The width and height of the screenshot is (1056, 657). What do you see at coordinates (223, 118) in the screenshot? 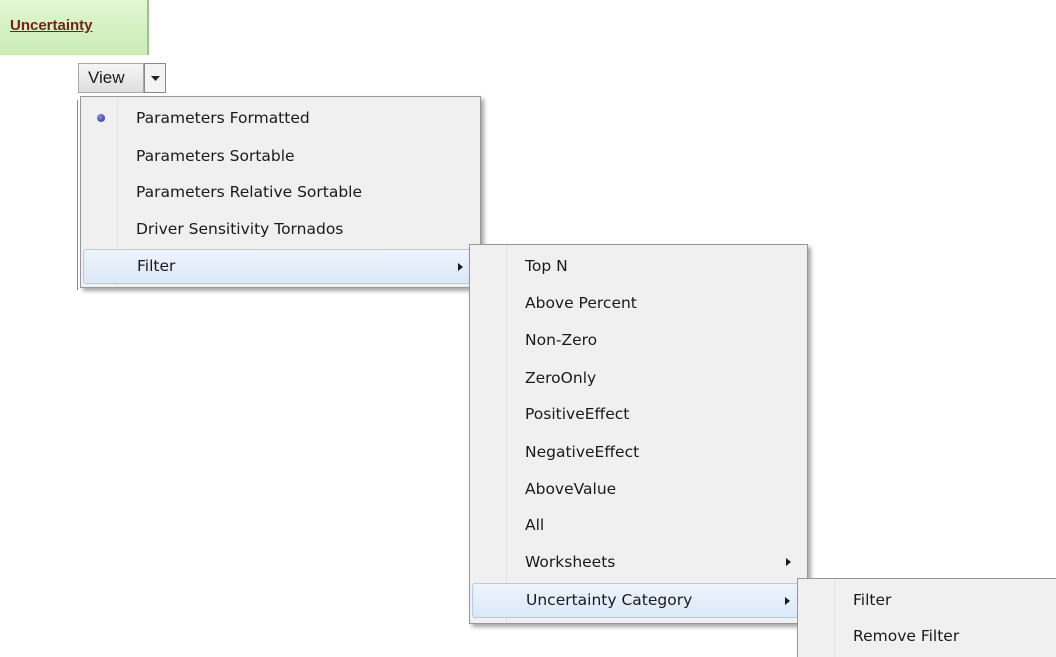
I see `menu-item-label: Parameters Formatted` at bounding box center [223, 118].